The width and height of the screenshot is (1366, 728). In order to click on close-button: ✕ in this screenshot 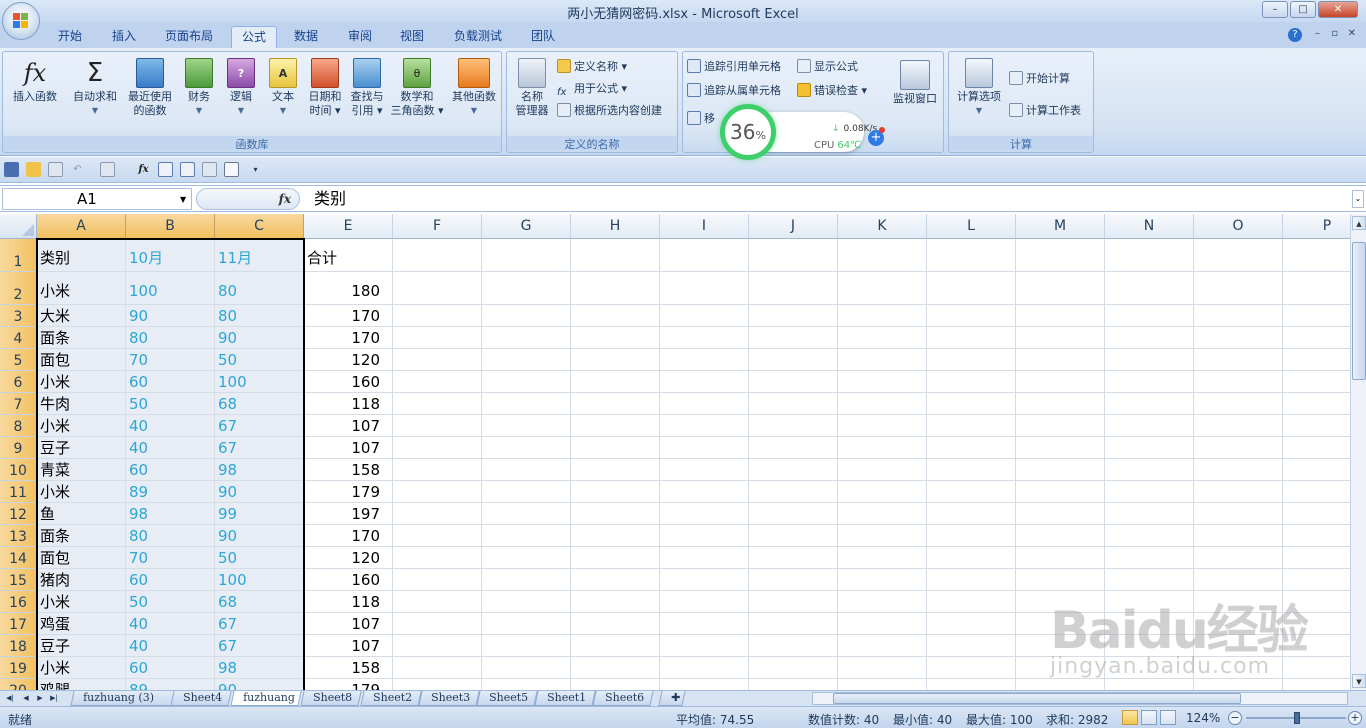, I will do `click(1338, 9)`.